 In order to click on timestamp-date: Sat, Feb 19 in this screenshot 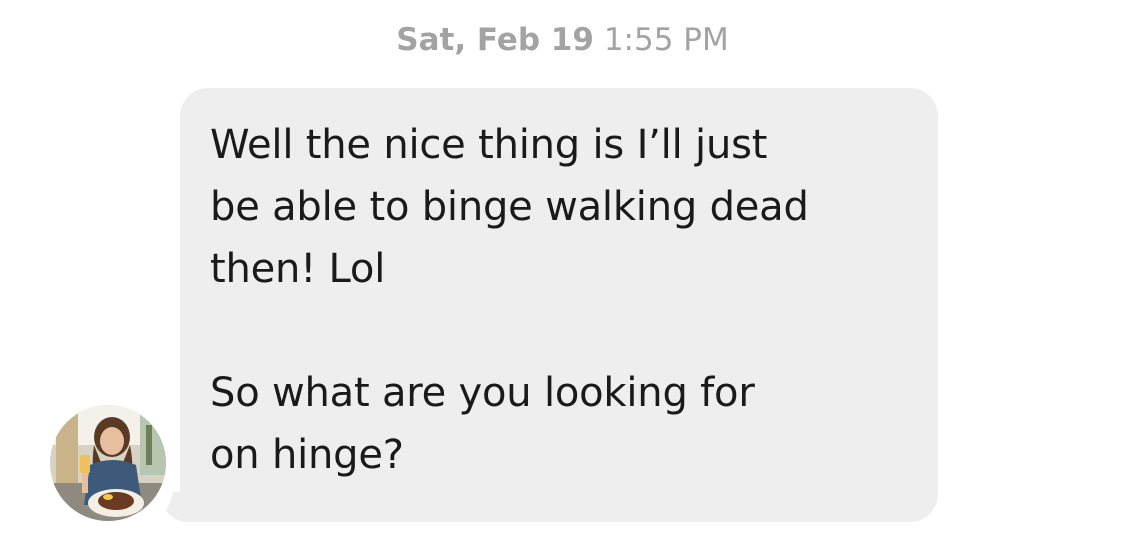, I will do `click(495, 40)`.